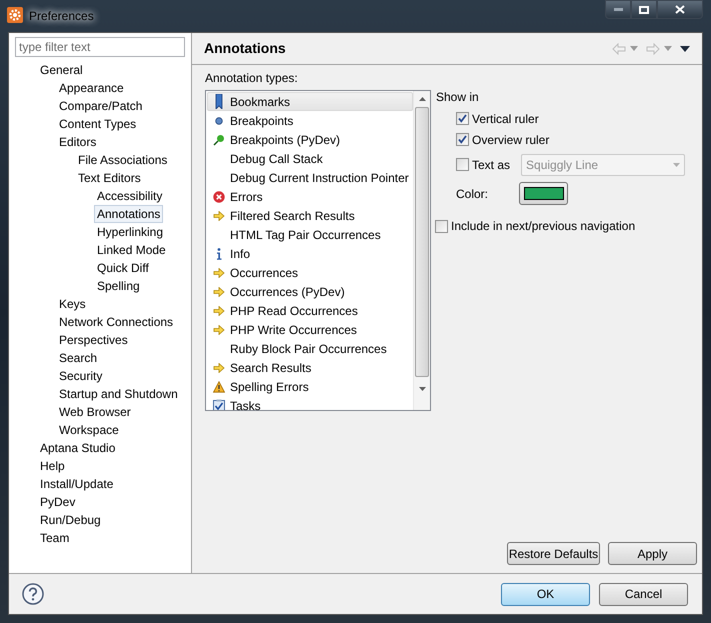 This screenshot has width=711, height=623. I want to click on filter-field: type filter text, so click(100, 47).